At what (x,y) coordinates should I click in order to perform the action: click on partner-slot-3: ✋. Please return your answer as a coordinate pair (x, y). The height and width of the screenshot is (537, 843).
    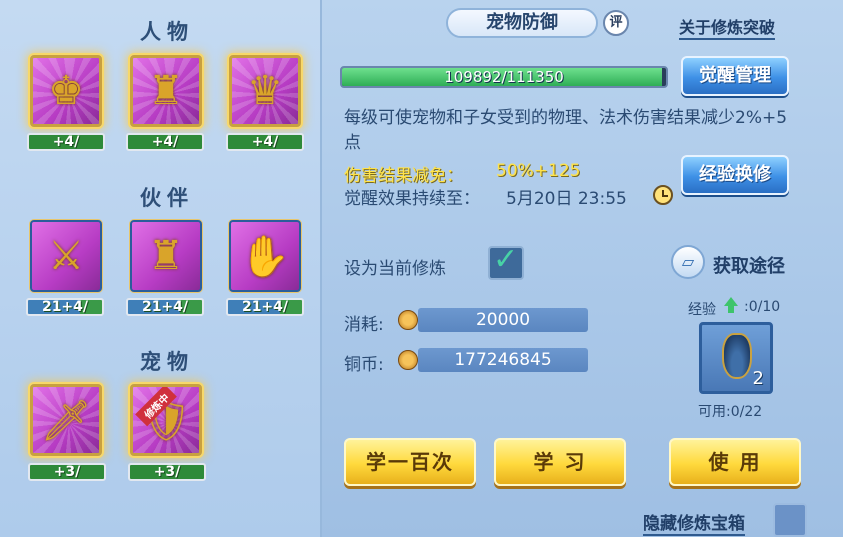
    Looking at the image, I should click on (265, 256).